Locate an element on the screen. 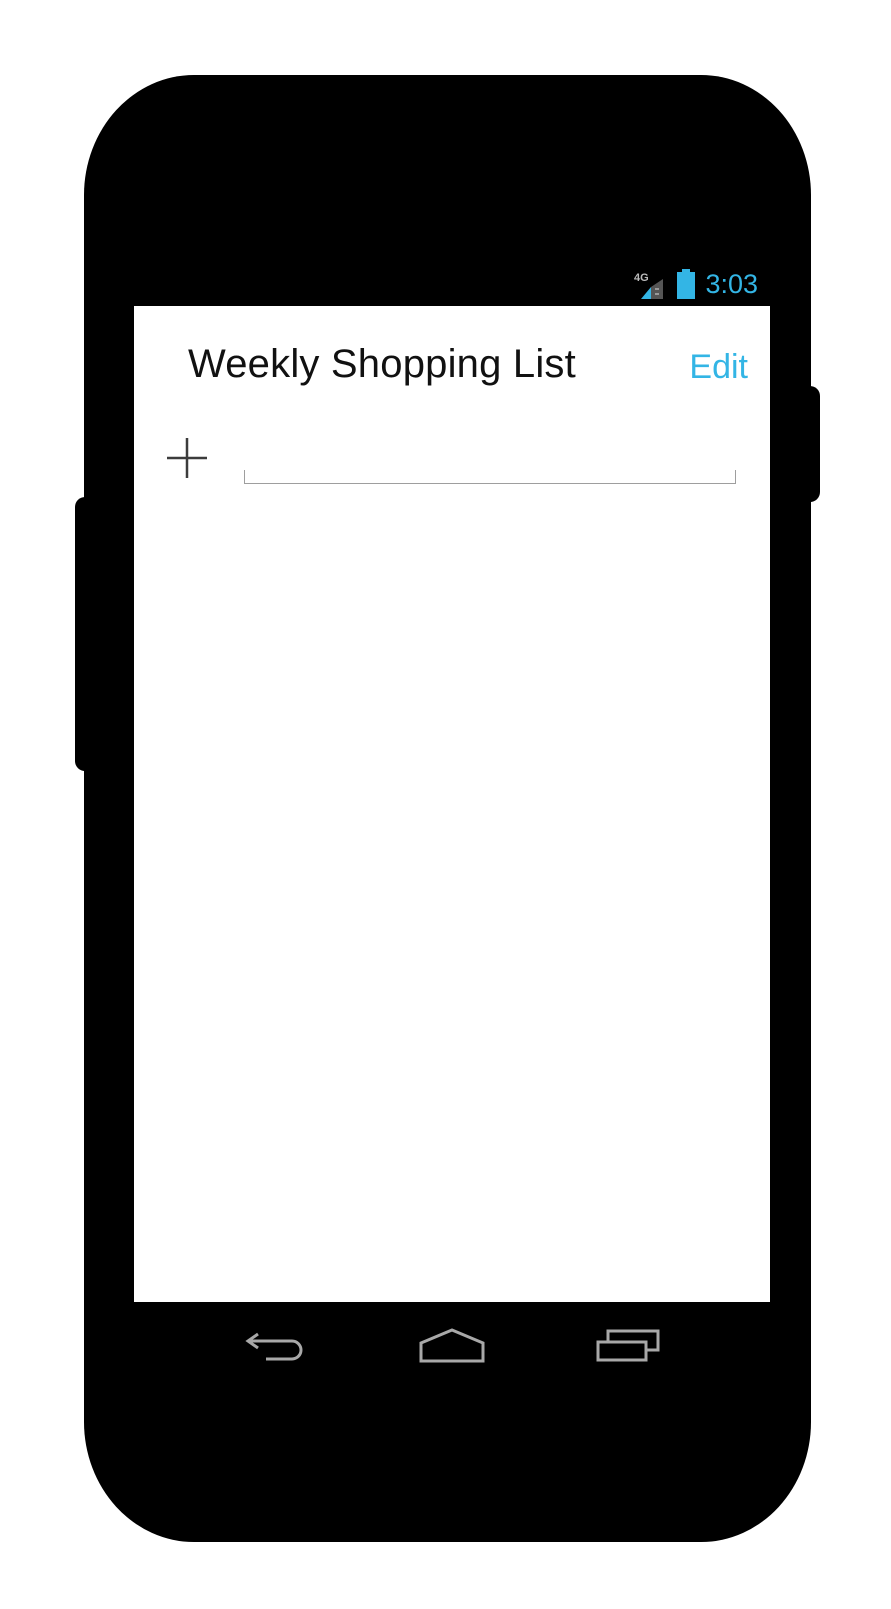 The width and height of the screenshot is (891, 1609). plus-icon is located at coordinates (187, 458).